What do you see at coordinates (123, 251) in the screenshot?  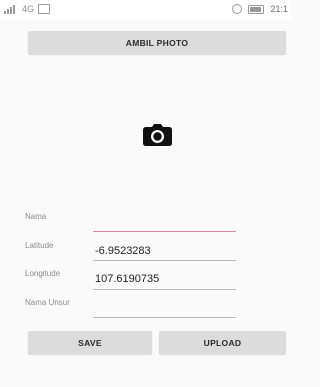 I see `latitude-input: -6.9523283` at bounding box center [123, 251].